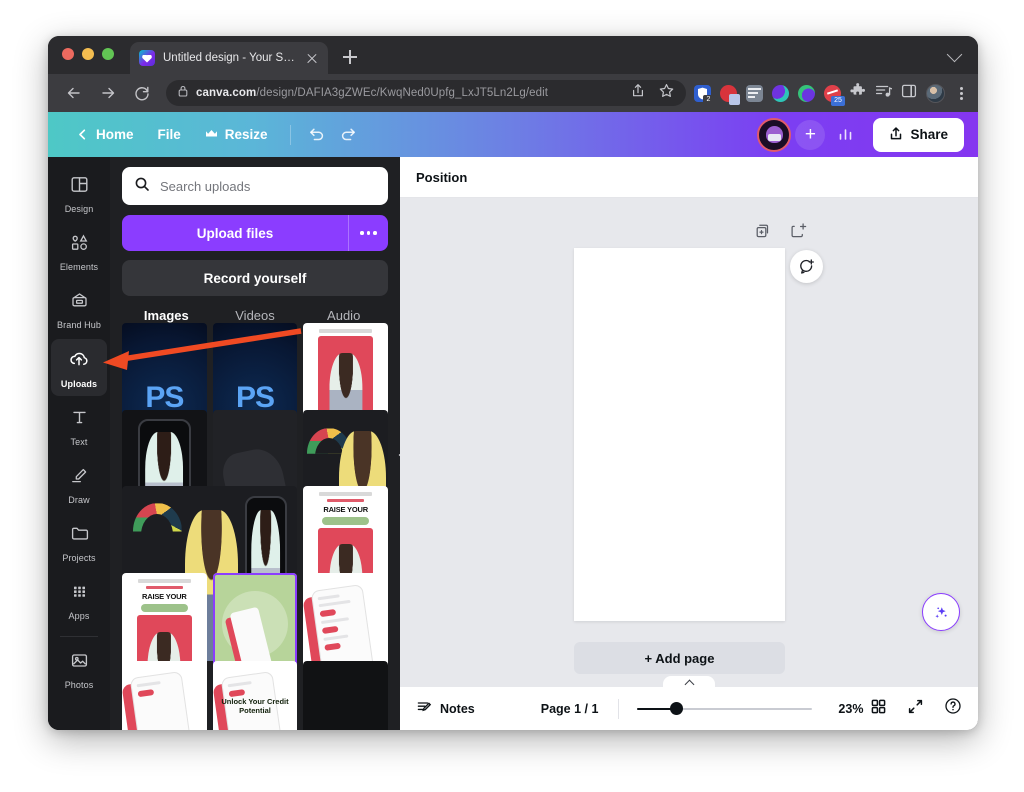 This screenshot has width=1024, height=792. Describe the element at coordinates (79, 484) in the screenshot. I see `sidebar-item-draw: Draw` at that location.